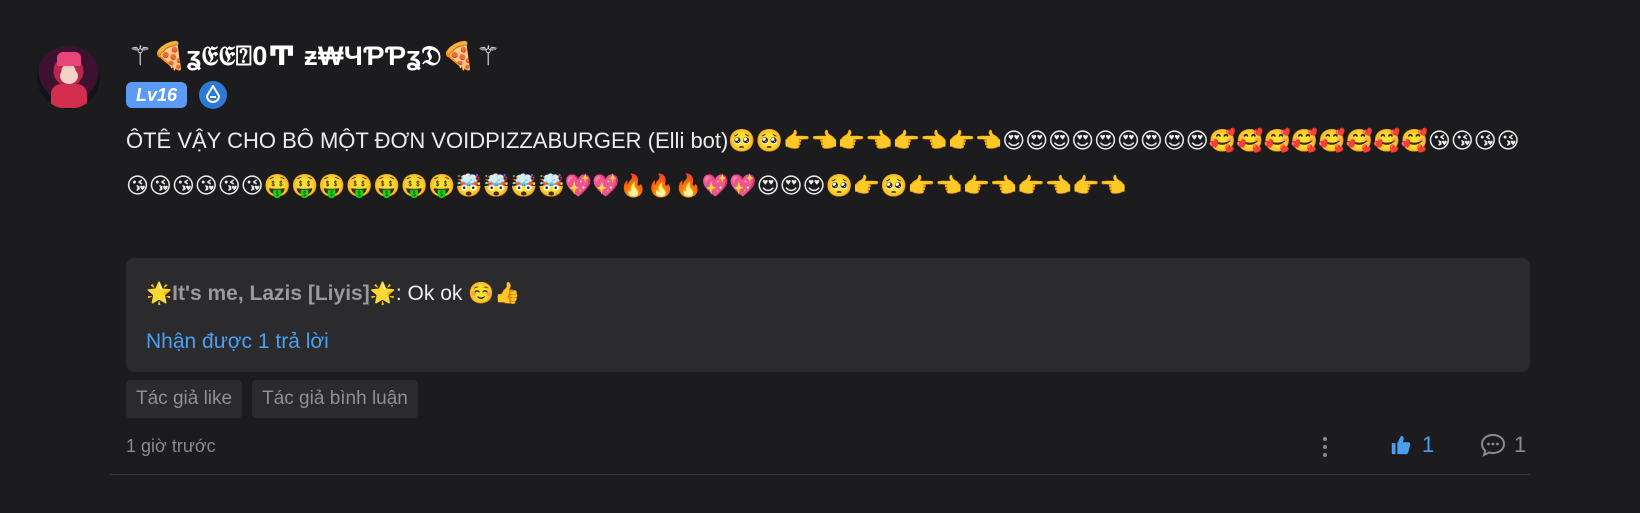  What do you see at coordinates (237, 342) in the screenshot?
I see `replies-link: Nhận được 1 trả lời` at bounding box center [237, 342].